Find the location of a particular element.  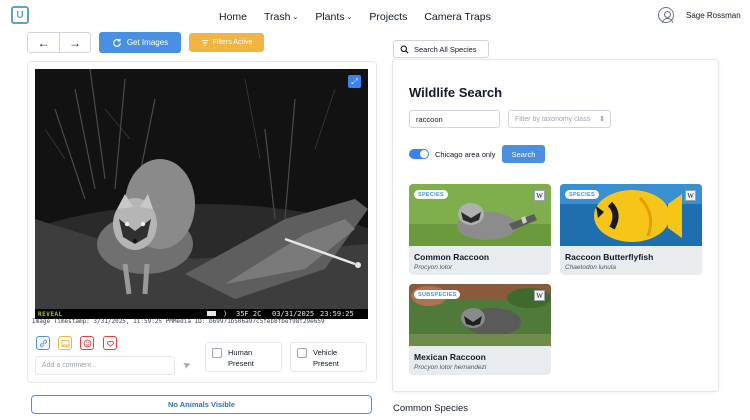

species-name: Common Raccoon is located at coordinates (452, 257).